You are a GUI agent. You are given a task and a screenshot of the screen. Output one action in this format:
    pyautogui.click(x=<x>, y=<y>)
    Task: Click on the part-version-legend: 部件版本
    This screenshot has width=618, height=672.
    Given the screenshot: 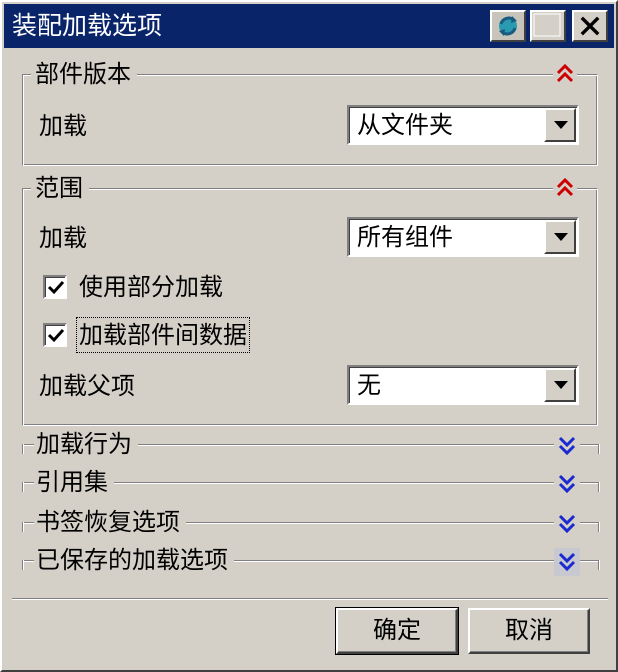 What is the action you would take?
    pyautogui.click(x=84, y=74)
    